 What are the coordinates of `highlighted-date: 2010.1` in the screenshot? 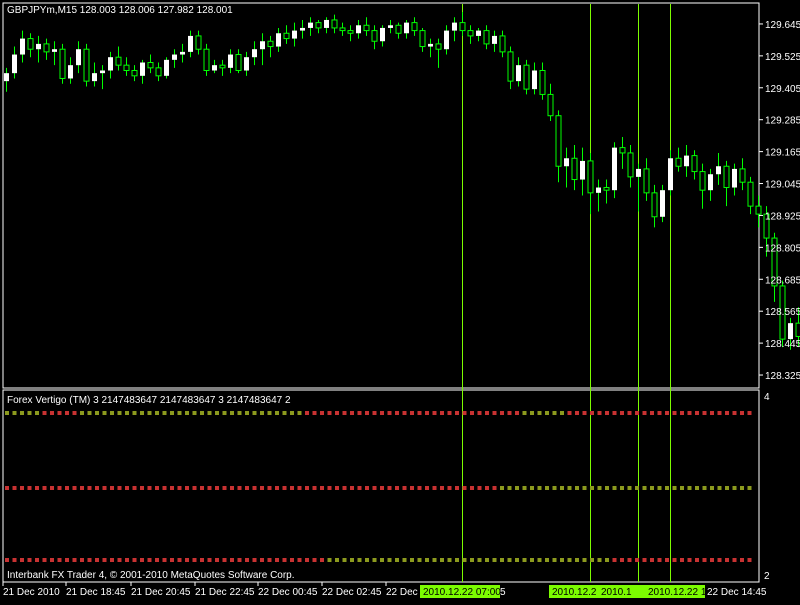 It's located at (621, 591).